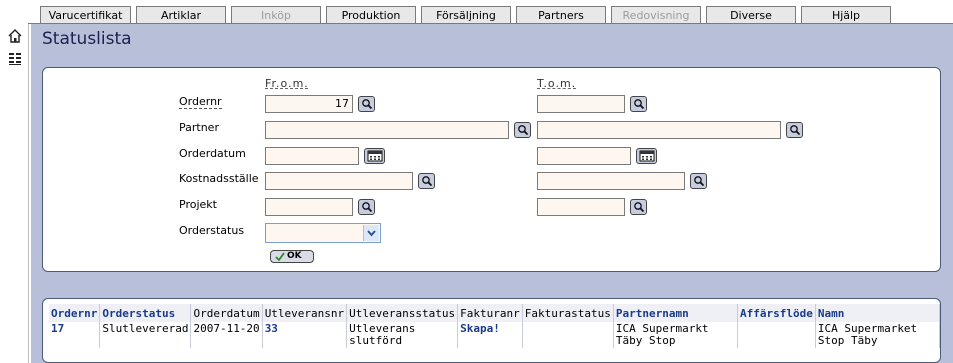 This screenshot has width=953, height=363. I want to click on ordernr-to-search-button, so click(638, 104).